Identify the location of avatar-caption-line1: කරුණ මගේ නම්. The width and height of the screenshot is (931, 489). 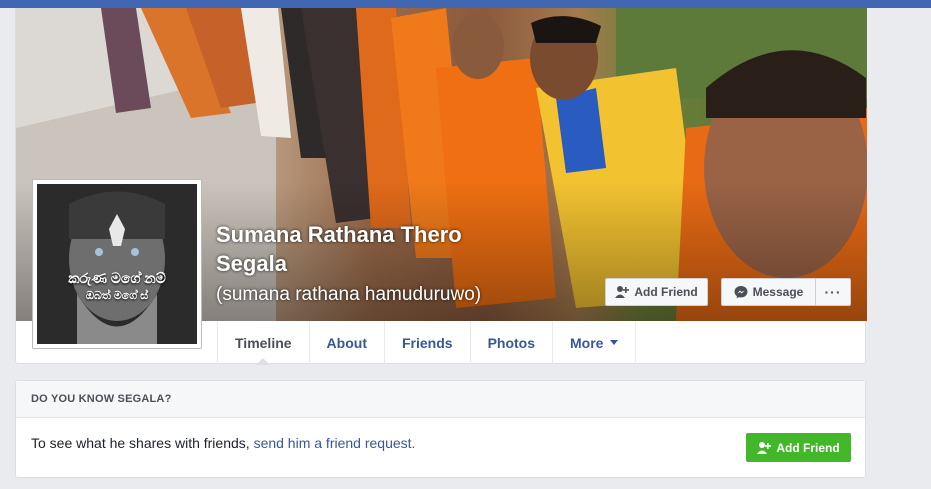
(117, 278).